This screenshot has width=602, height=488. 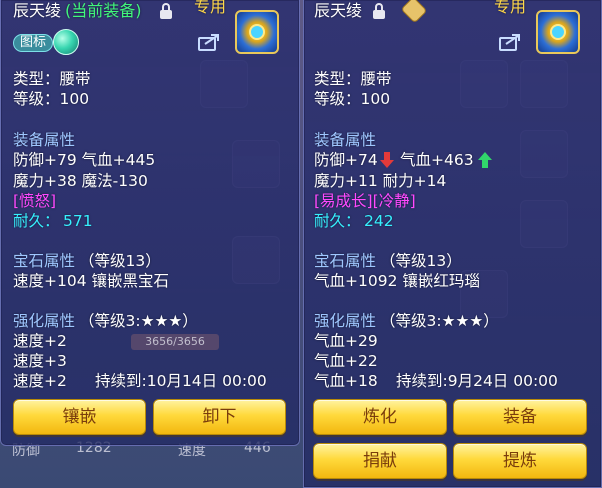 I want to click on enhance-duration: 持续到:10月14日 00:00, so click(x=181, y=381).